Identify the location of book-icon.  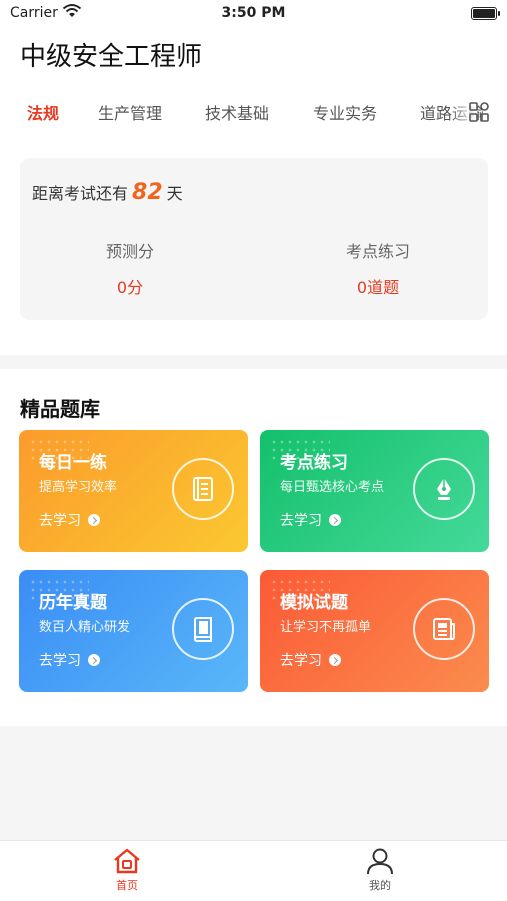
(203, 629).